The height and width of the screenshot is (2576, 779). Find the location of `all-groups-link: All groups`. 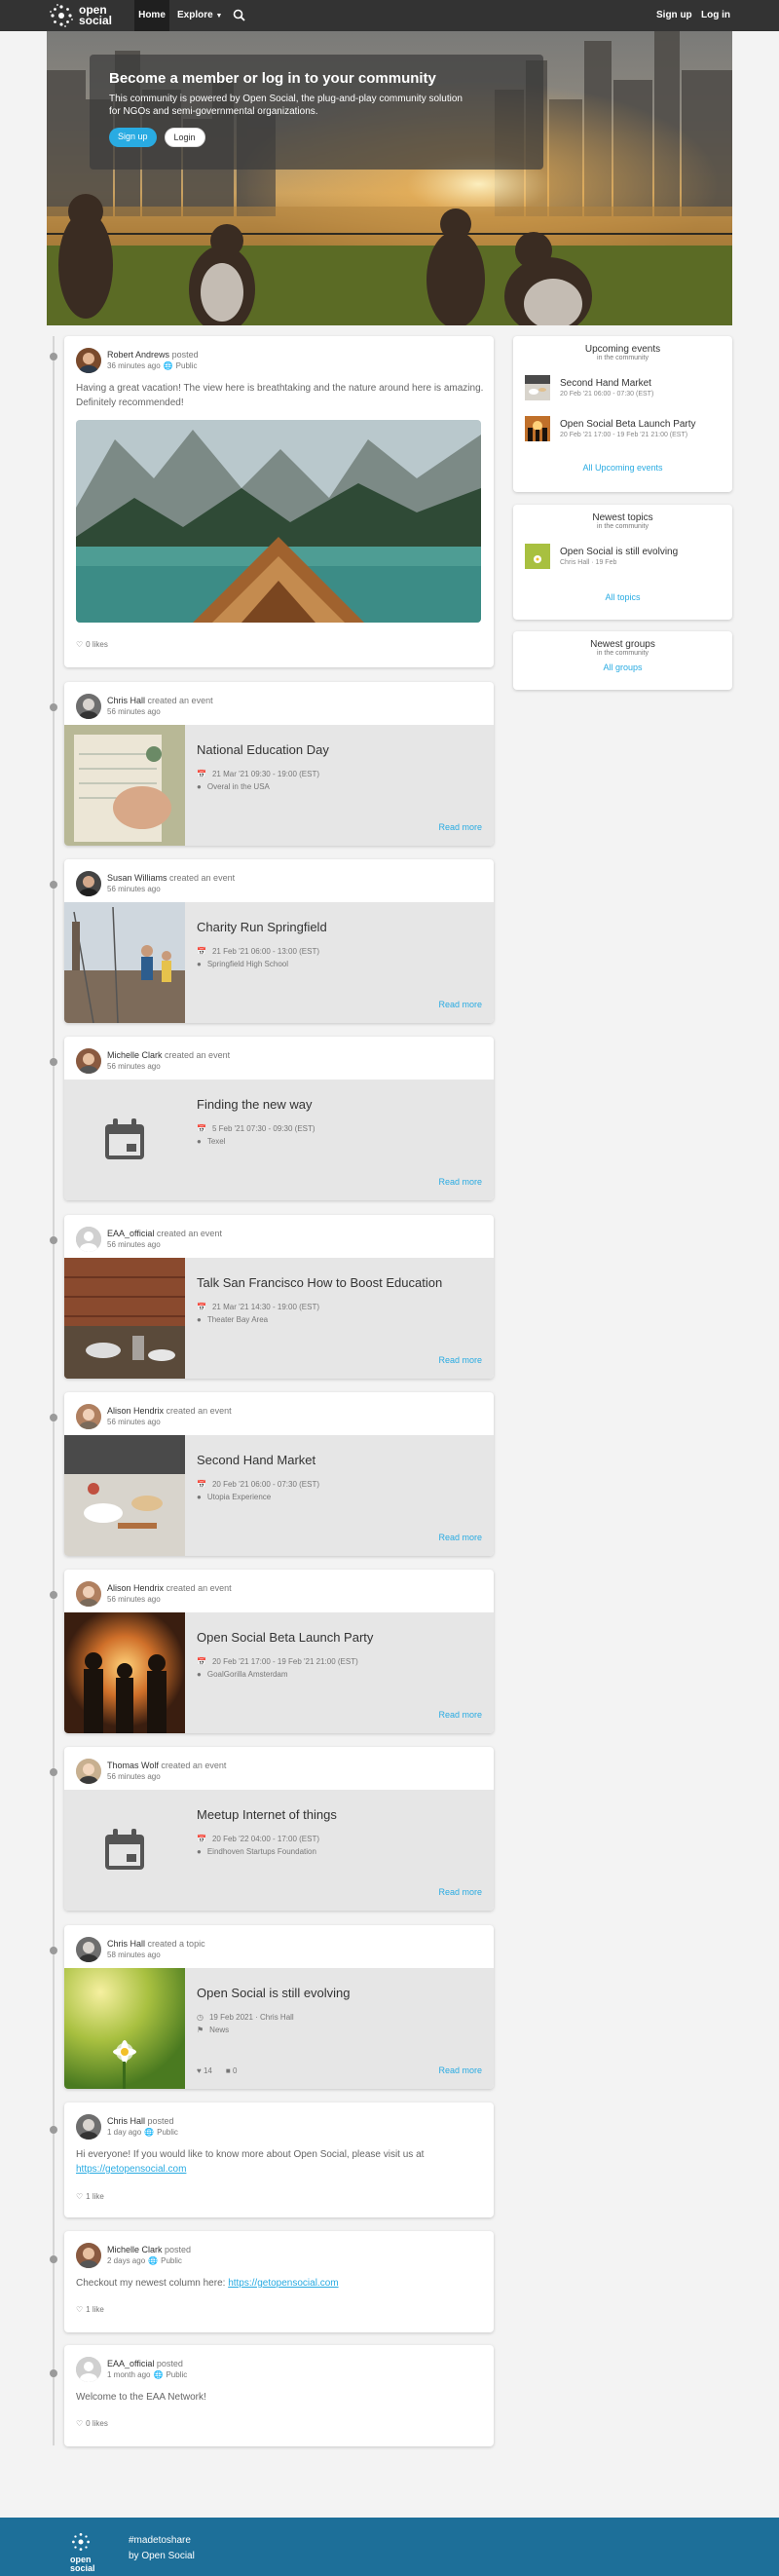

all-groups-link: All groups is located at coordinates (622, 667).